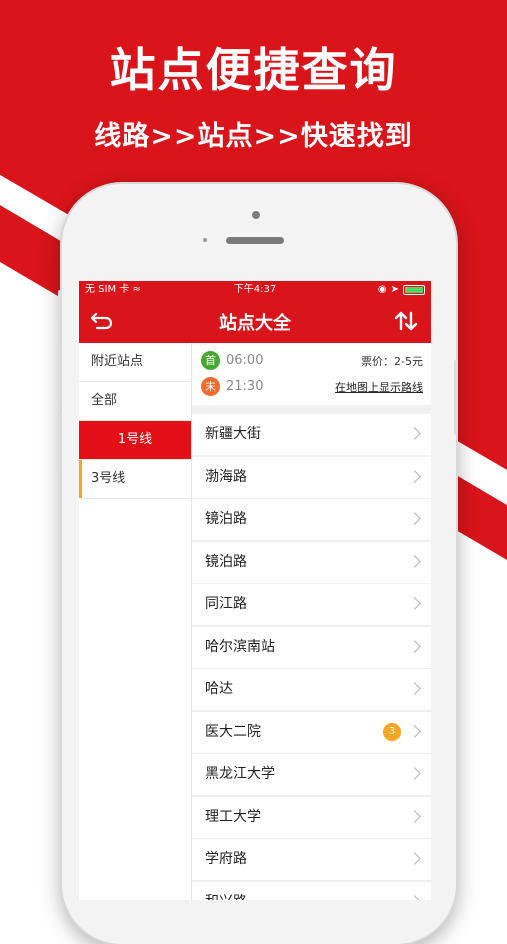  What do you see at coordinates (311, 732) in the screenshot?
I see `station-row: 医大二院 3` at bounding box center [311, 732].